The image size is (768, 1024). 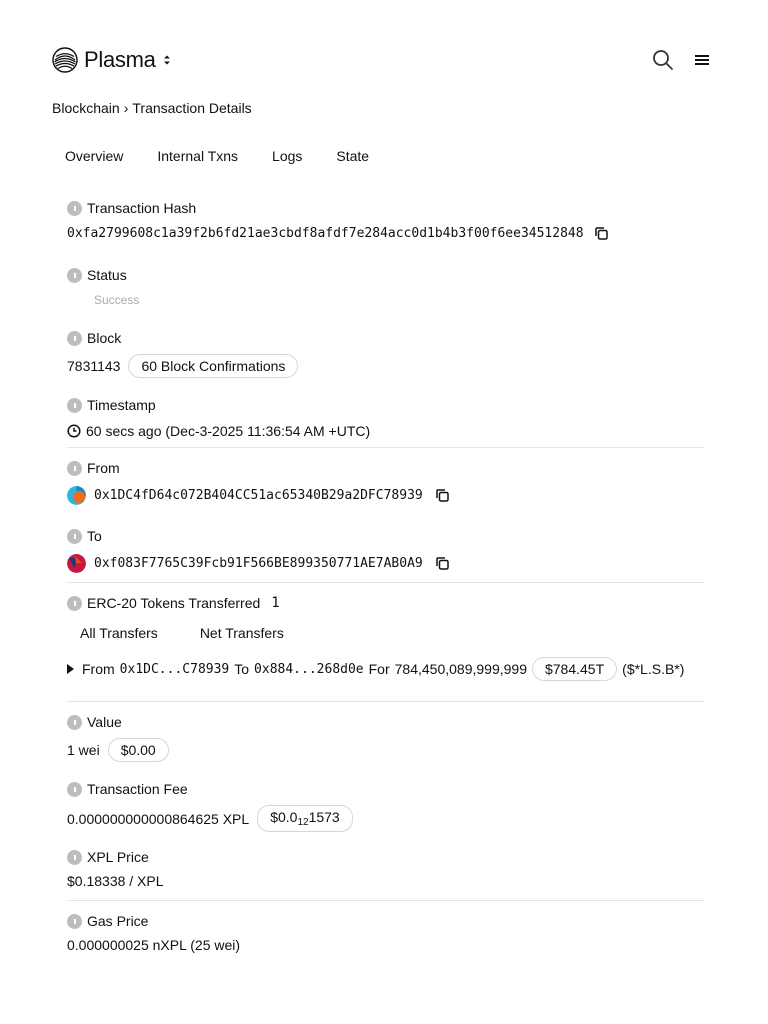 I want to click on header-actions, so click(x=681, y=60).